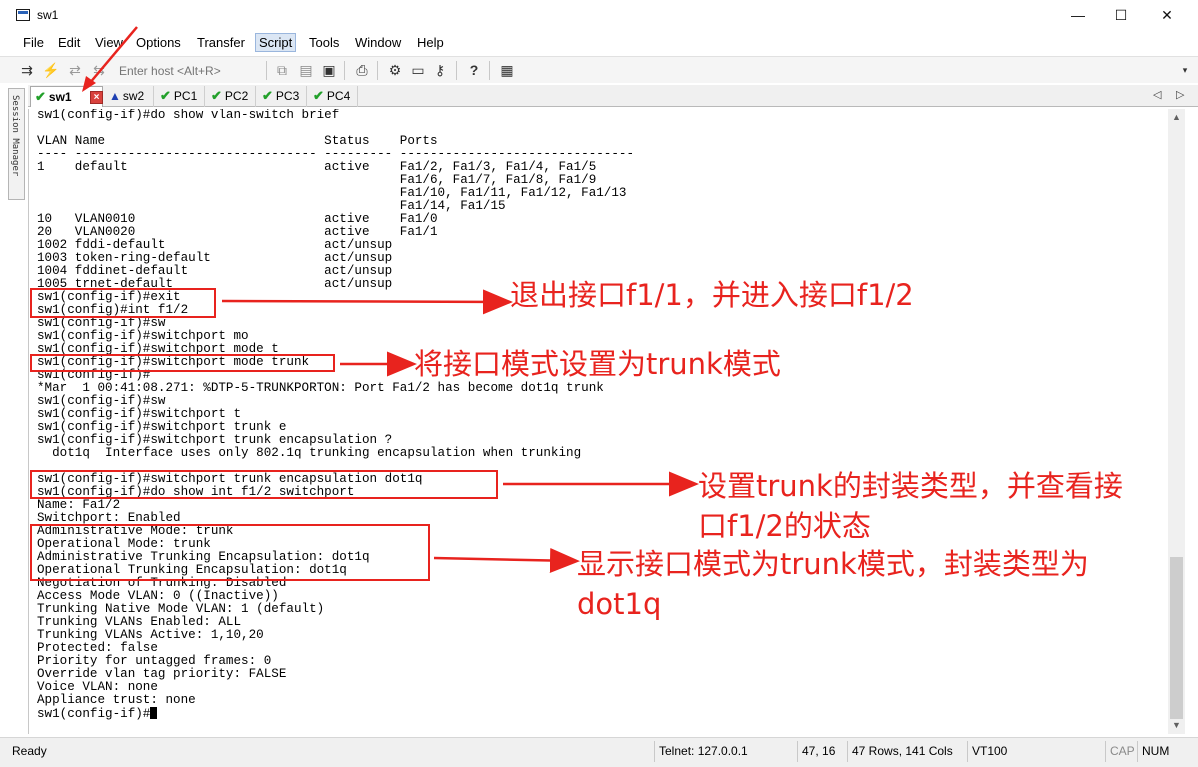  I want to click on tab-sw2: ▲ sw2, so click(129, 96).